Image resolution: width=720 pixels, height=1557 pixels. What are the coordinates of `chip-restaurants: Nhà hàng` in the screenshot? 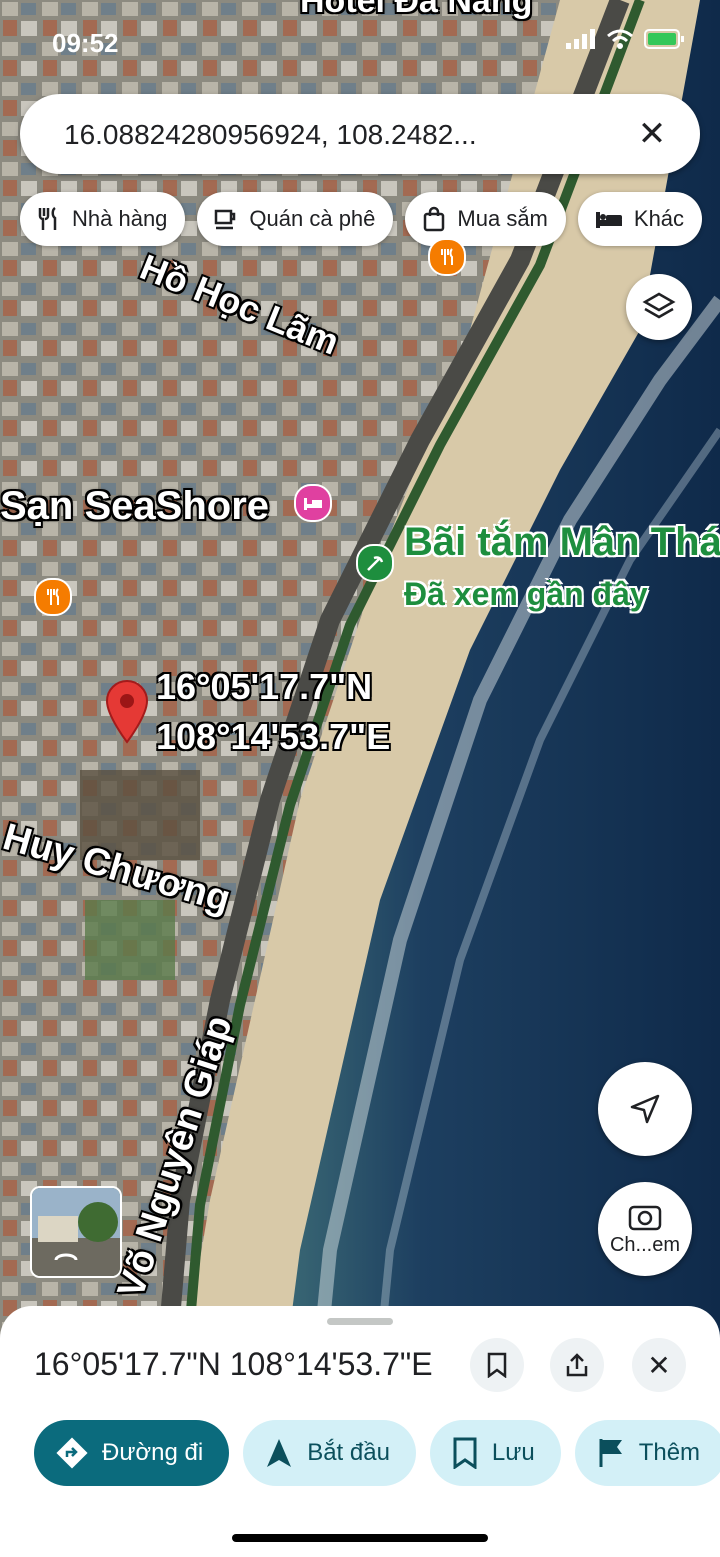 It's located at (103, 219).